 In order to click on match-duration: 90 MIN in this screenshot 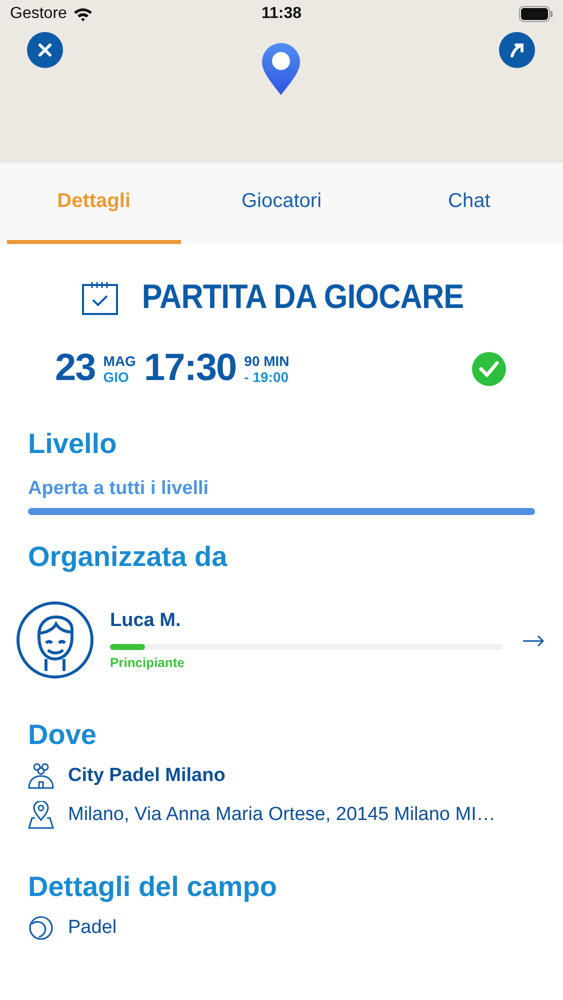, I will do `click(267, 360)`.